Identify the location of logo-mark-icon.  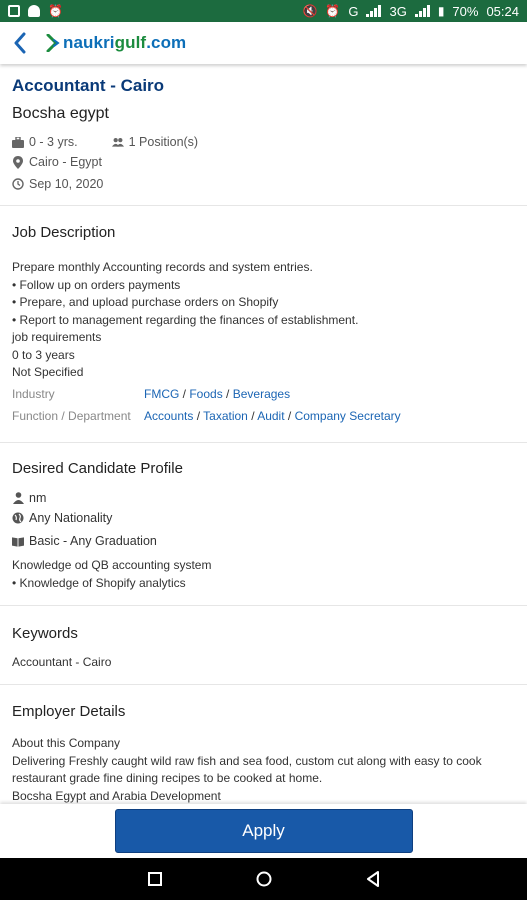
(53, 43).